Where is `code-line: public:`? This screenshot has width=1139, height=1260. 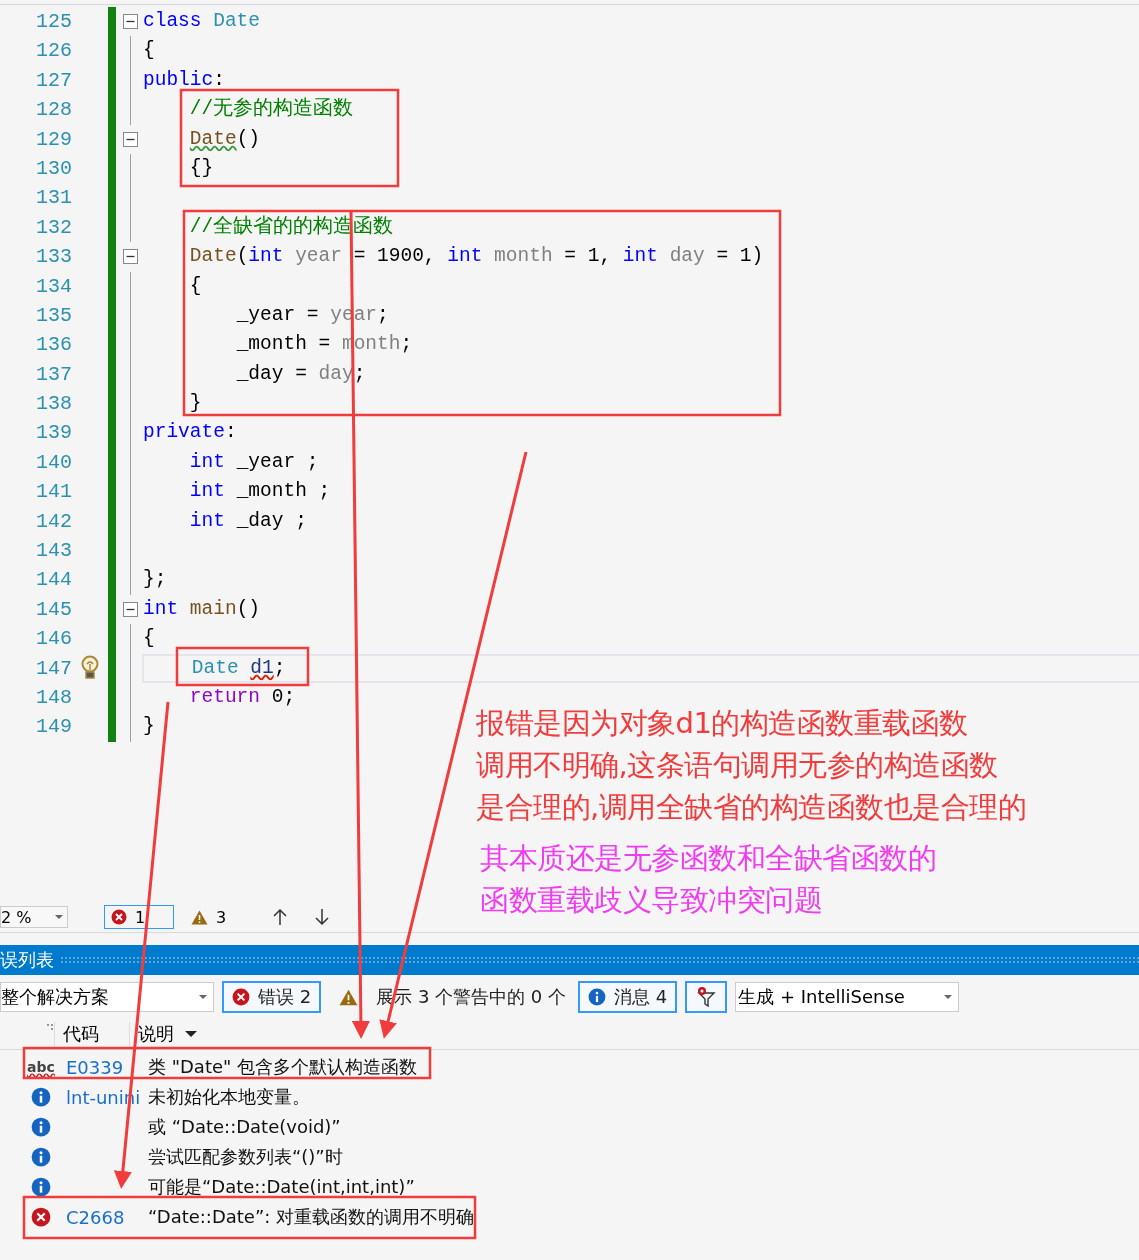 code-line: public: is located at coordinates (184, 79).